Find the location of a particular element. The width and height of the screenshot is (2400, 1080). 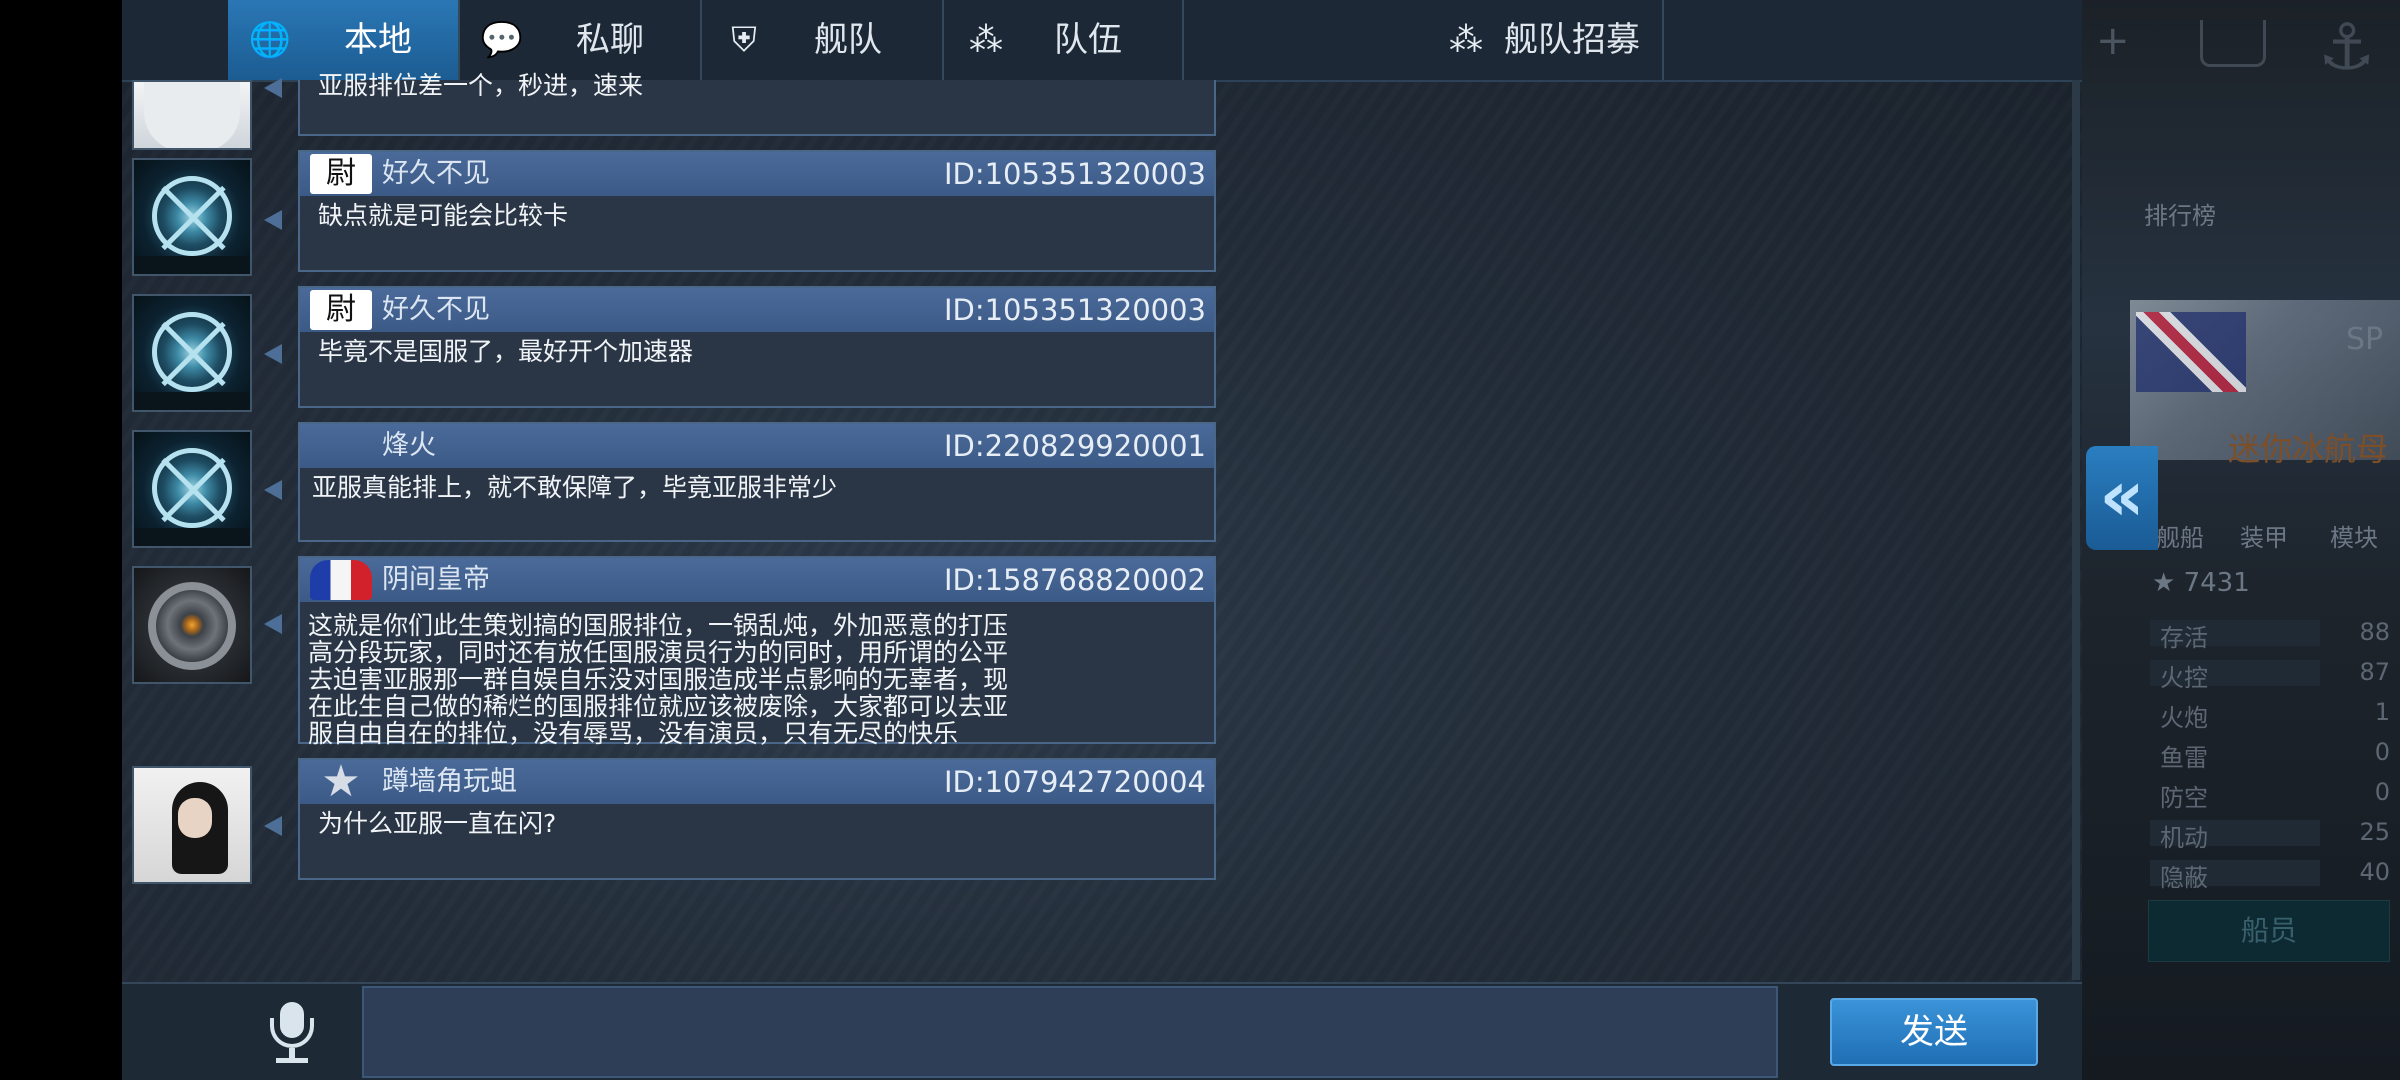

star-rating: ★ 7431 is located at coordinates (2201, 583).